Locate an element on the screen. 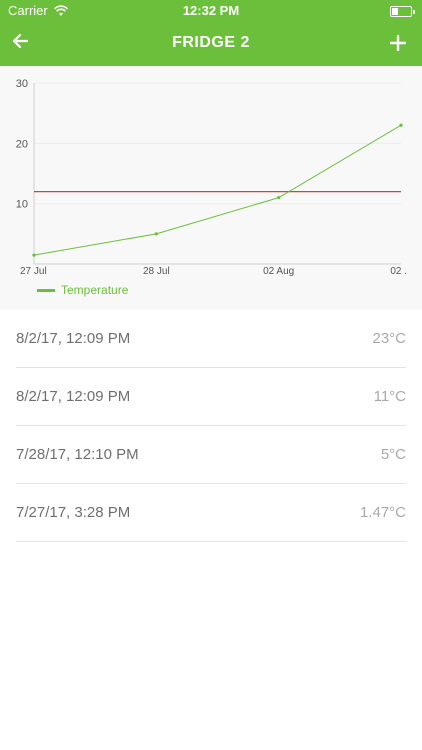 The width and height of the screenshot is (422, 750). reading-row: 7/28/17, 12:10 PM 5°C is located at coordinates (211, 455).